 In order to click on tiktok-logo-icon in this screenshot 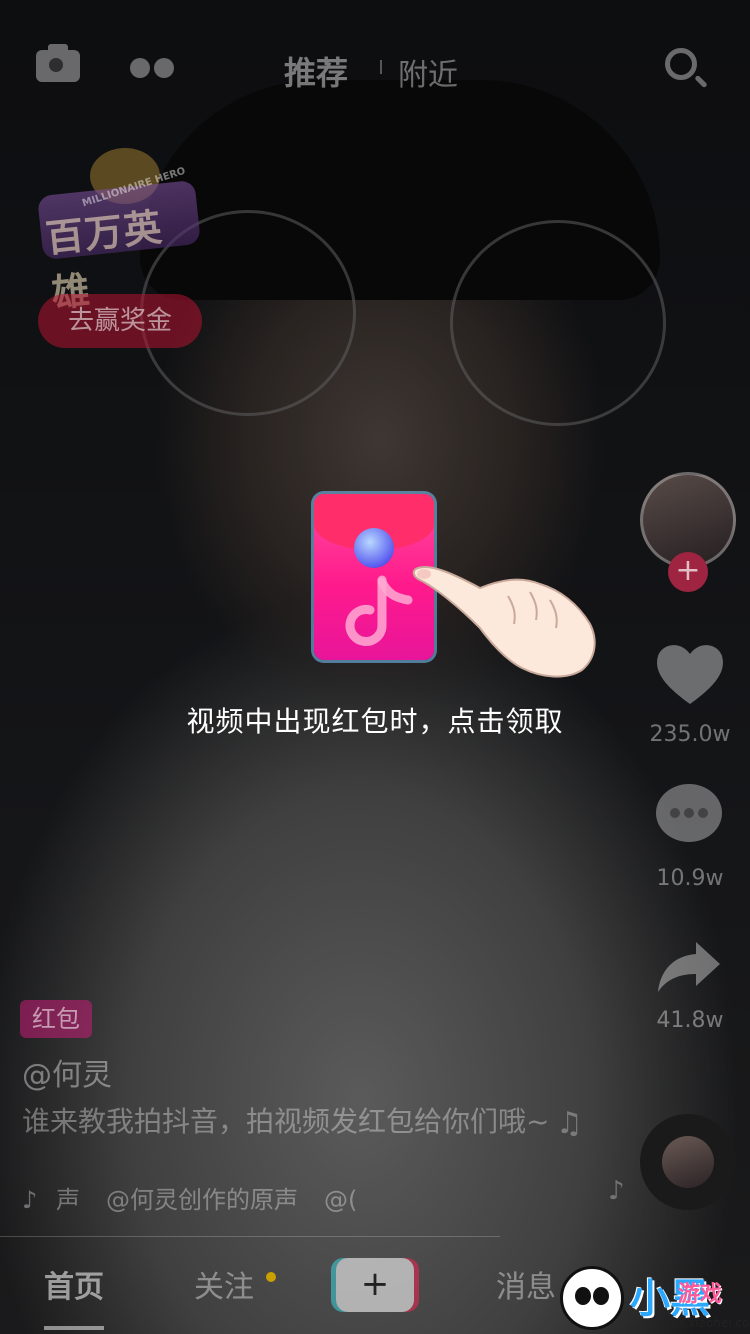, I will do `click(379, 610)`.